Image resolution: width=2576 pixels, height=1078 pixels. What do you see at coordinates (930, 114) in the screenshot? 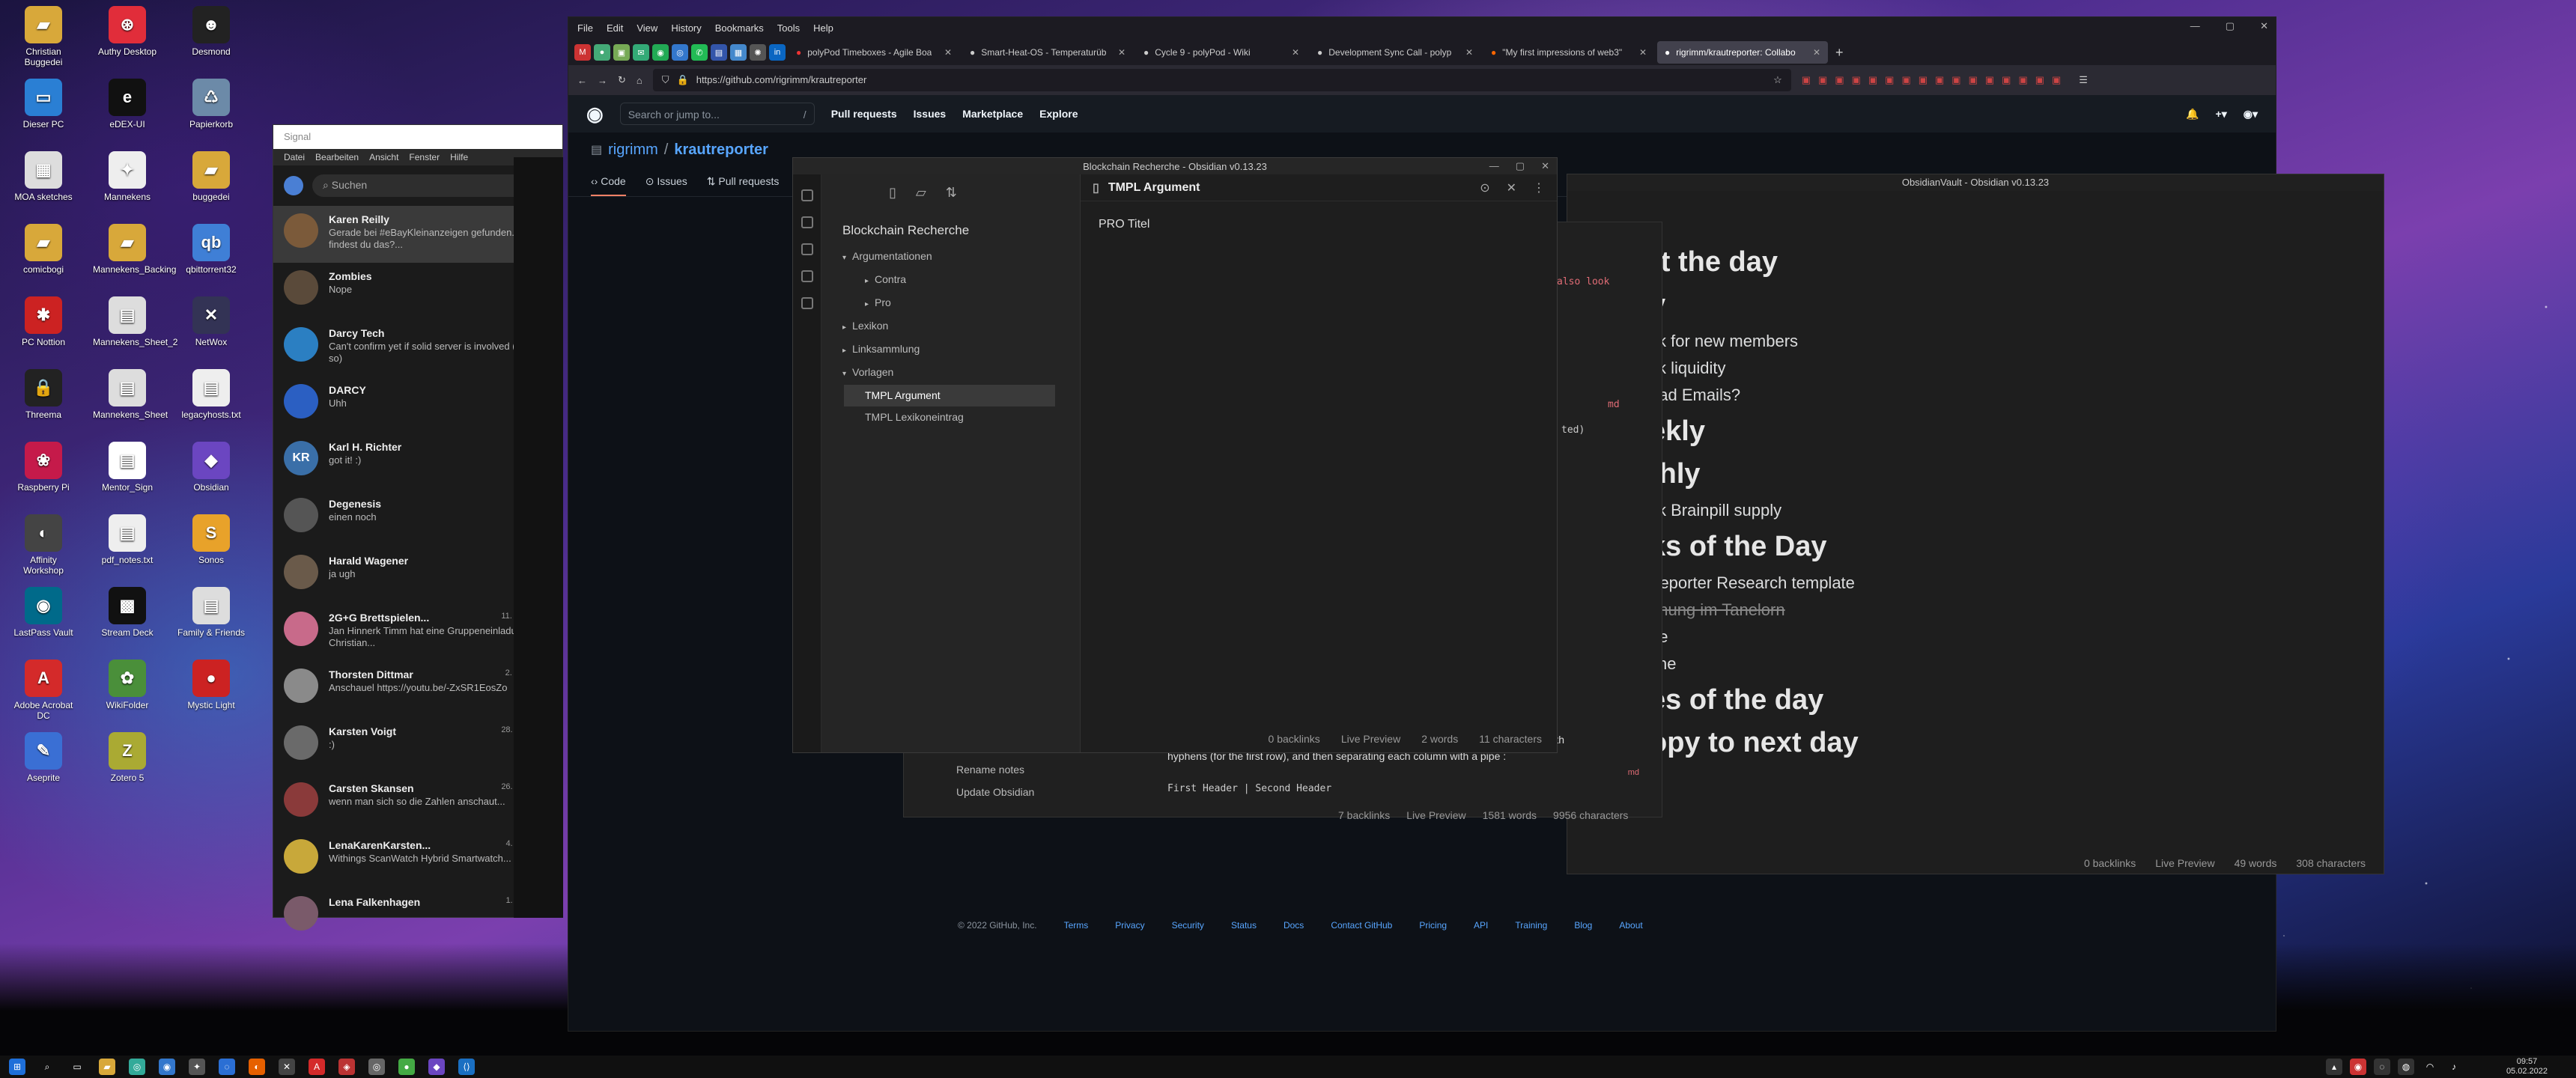
I see `nav-issues: Issues` at bounding box center [930, 114].